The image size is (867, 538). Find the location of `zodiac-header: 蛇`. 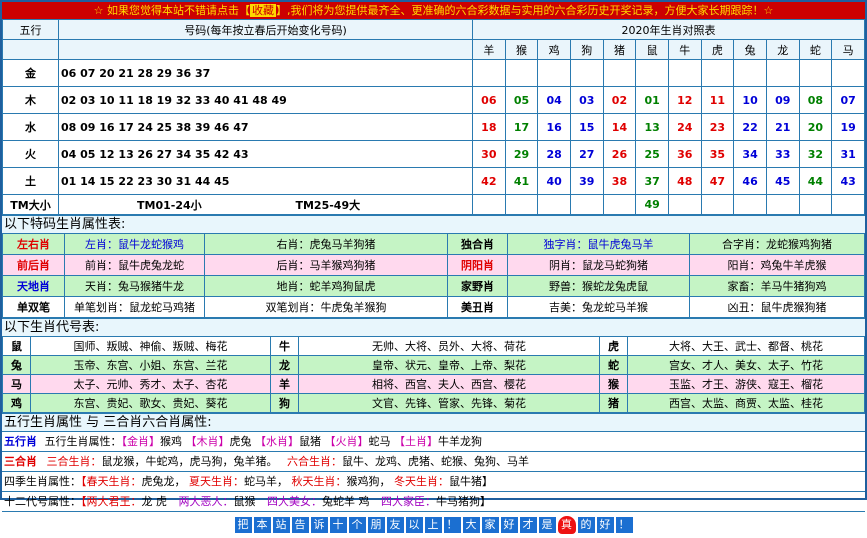

zodiac-header: 蛇 is located at coordinates (815, 49).